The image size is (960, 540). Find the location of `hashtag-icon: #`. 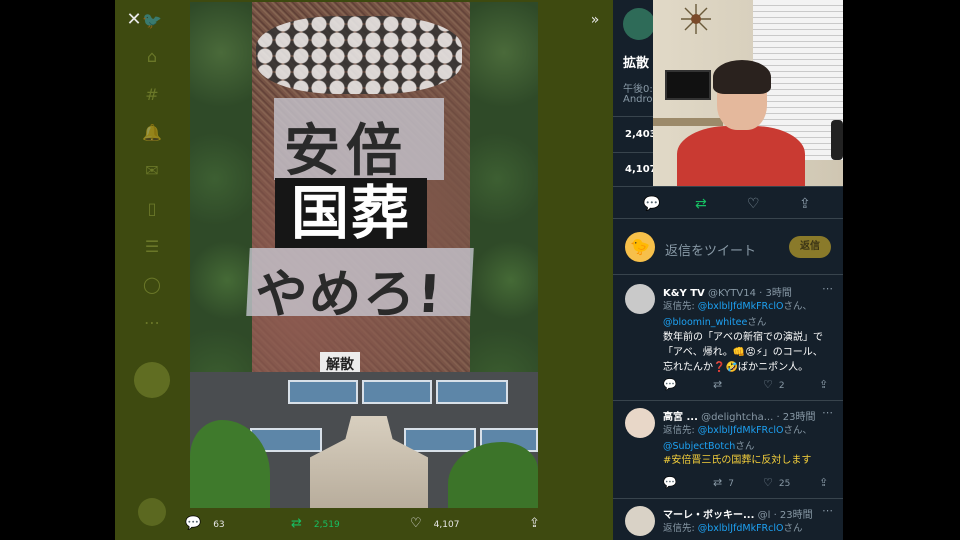

hashtag-icon: # is located at coordinates (152, 94).